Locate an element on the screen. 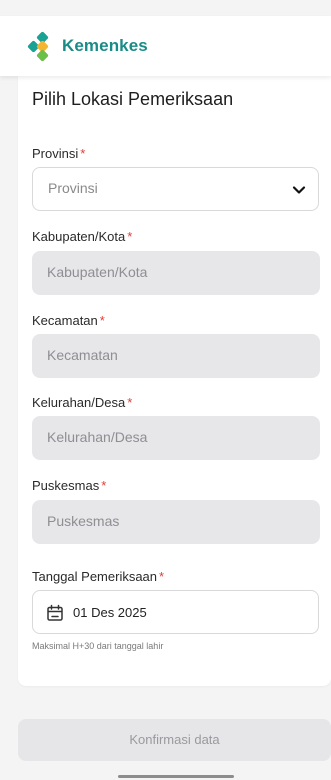 The image size is (331, 780). provinsi-label-text: Provinsi is located at coordinates (55, 153).